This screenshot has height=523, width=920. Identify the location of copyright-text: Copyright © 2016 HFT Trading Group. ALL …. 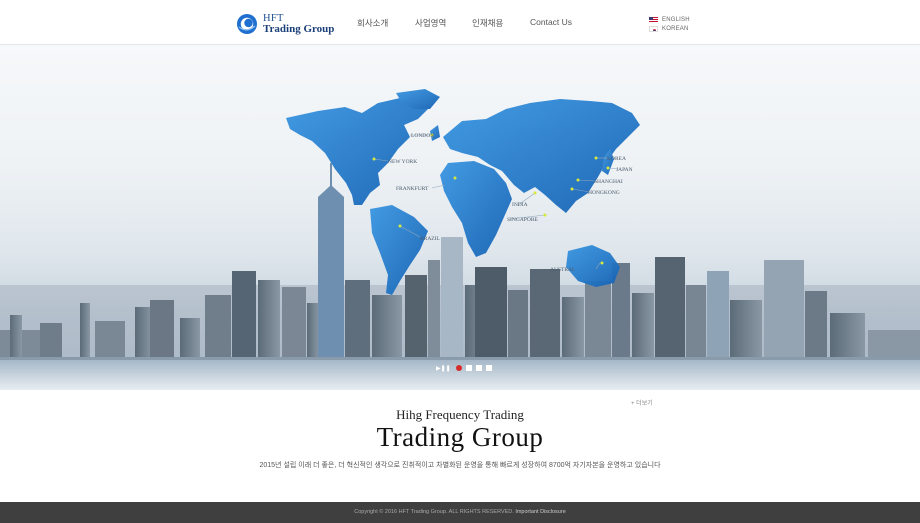
(434, 512).